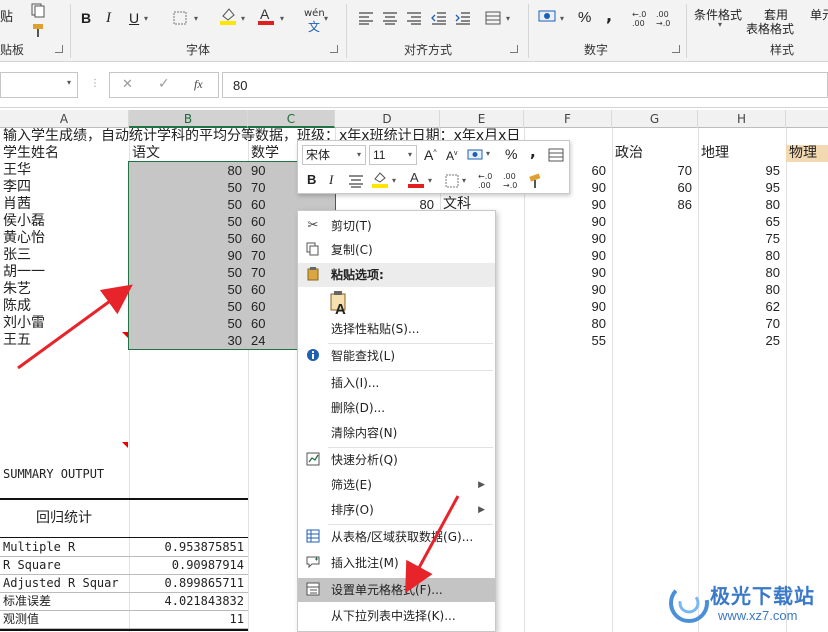 This screenshot has width=828, height=632. What do you see at coordinates (188, 601) in the screenshot?
I see `stat-value-cell: 4.021843832` at bounding box center [188, 601].